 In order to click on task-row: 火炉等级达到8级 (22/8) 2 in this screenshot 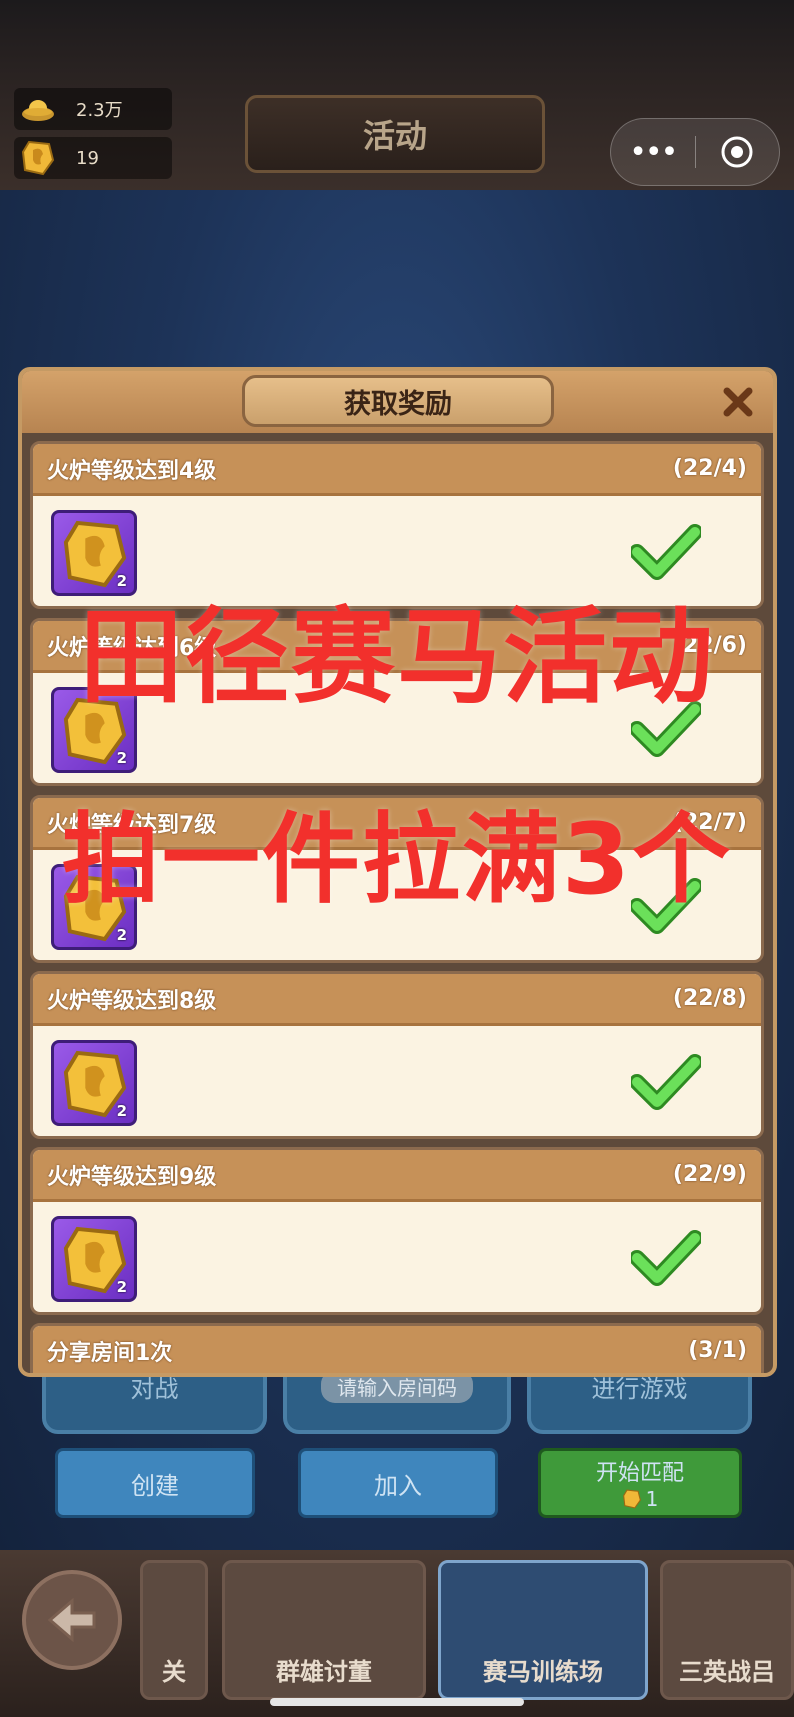, I will do `click(397, 1055)`.